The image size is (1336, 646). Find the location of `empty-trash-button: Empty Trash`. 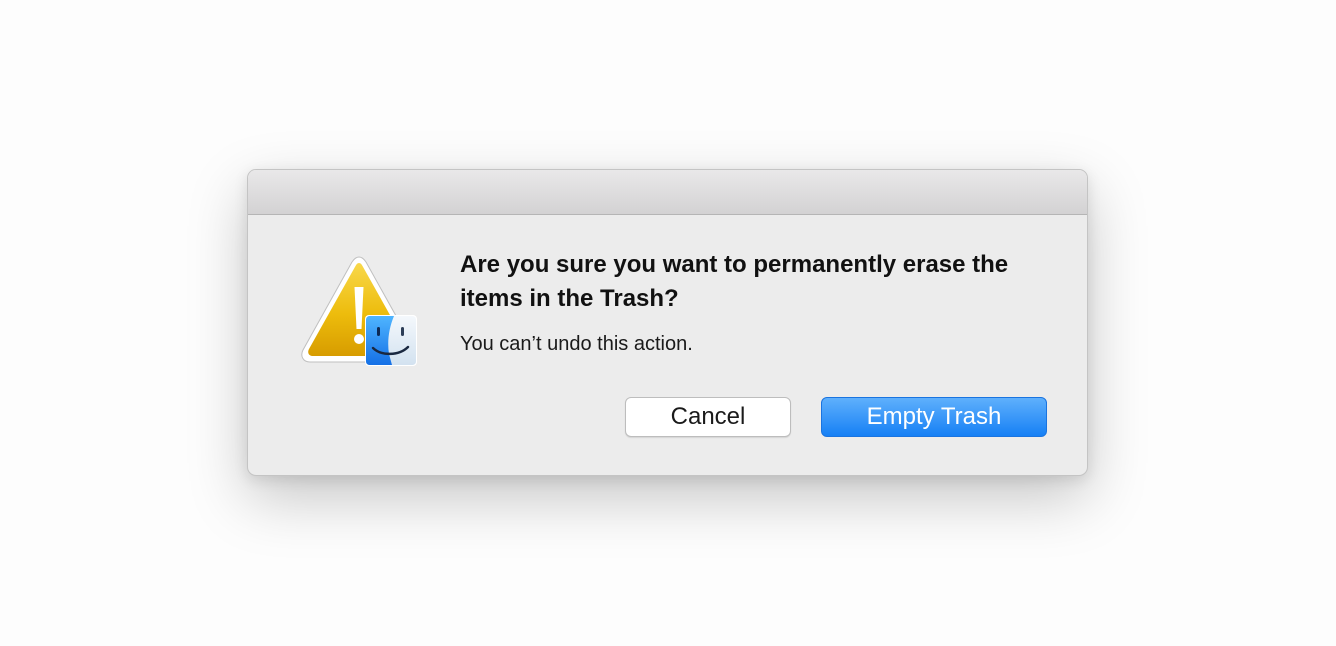

empty-trash-button: Empty Trash is located at coordinates (934, 417).